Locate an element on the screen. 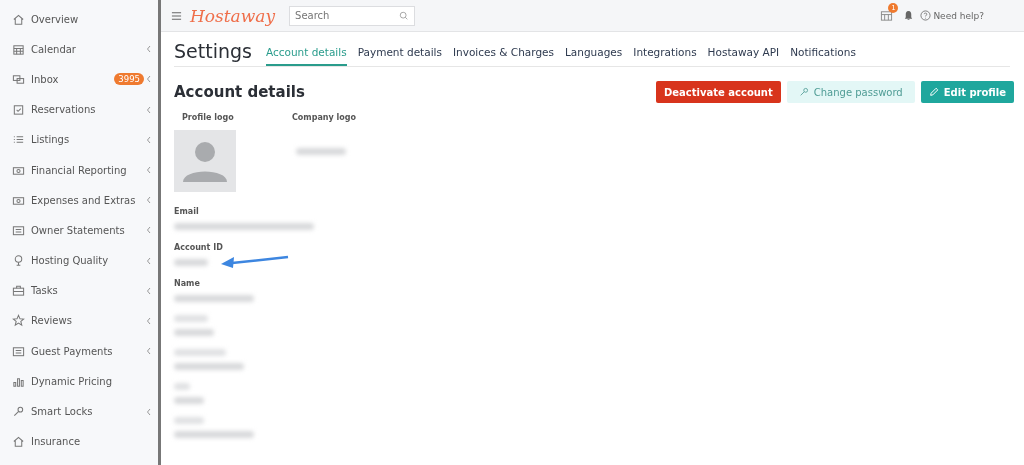 The image size is (1024, 465). sidebar-item: Smart Locks is located at coordinates (79, 411).